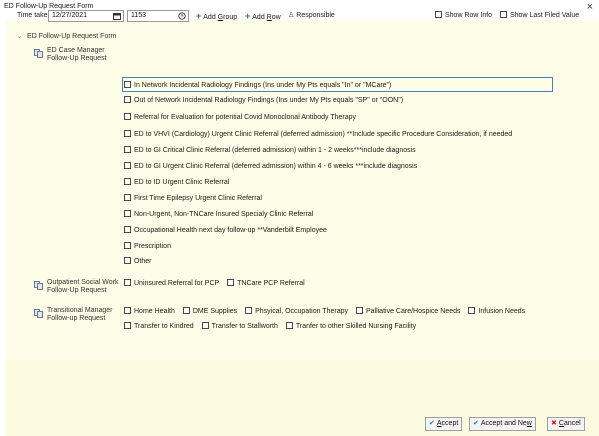 The height and width of the screenshot is (436, 599). I want to click on cancel-button: ✖ Cancel, so click(566, 424).